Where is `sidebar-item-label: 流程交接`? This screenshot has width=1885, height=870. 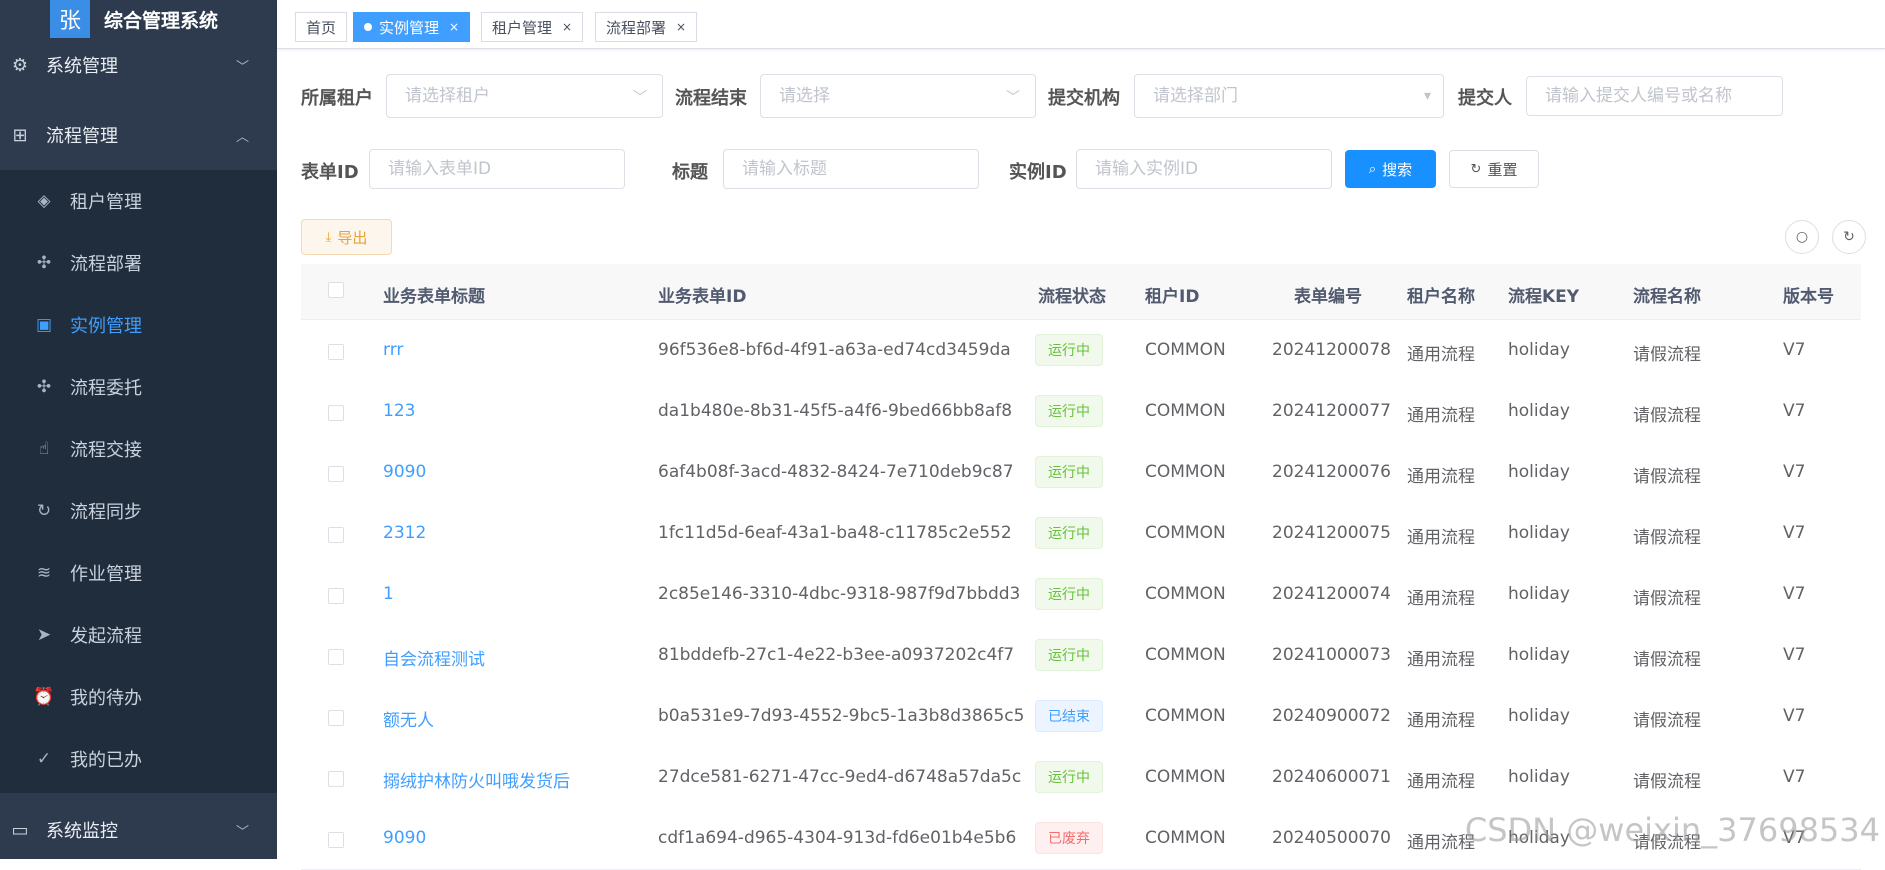 sidebar-item-label: 流程交接 is located at coordinates (106, 450).